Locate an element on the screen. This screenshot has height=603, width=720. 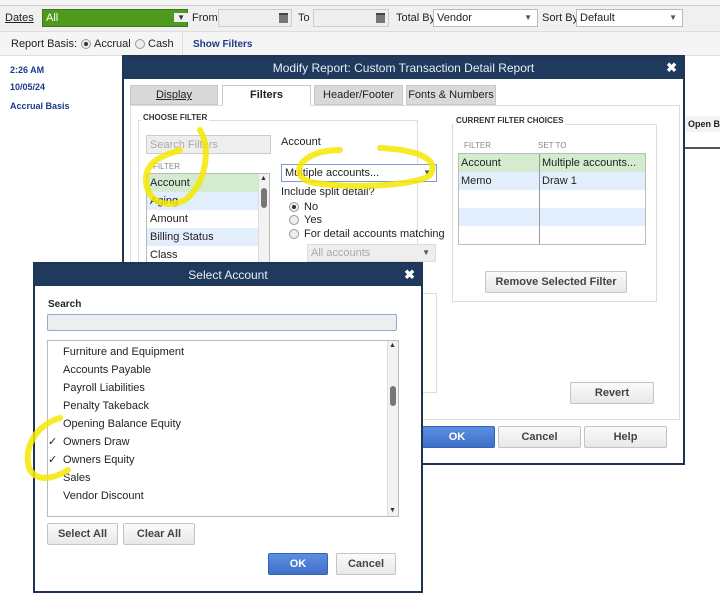
select-ok-button: OK is located at coordinates (298, 564).